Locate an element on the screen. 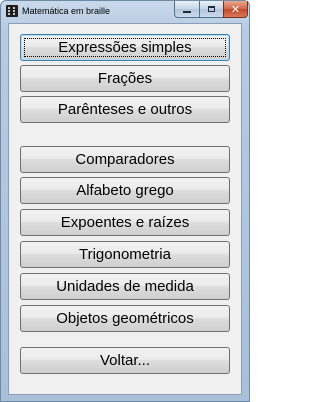  window-title: Matemática em braille is located at coordinates (66, 11).